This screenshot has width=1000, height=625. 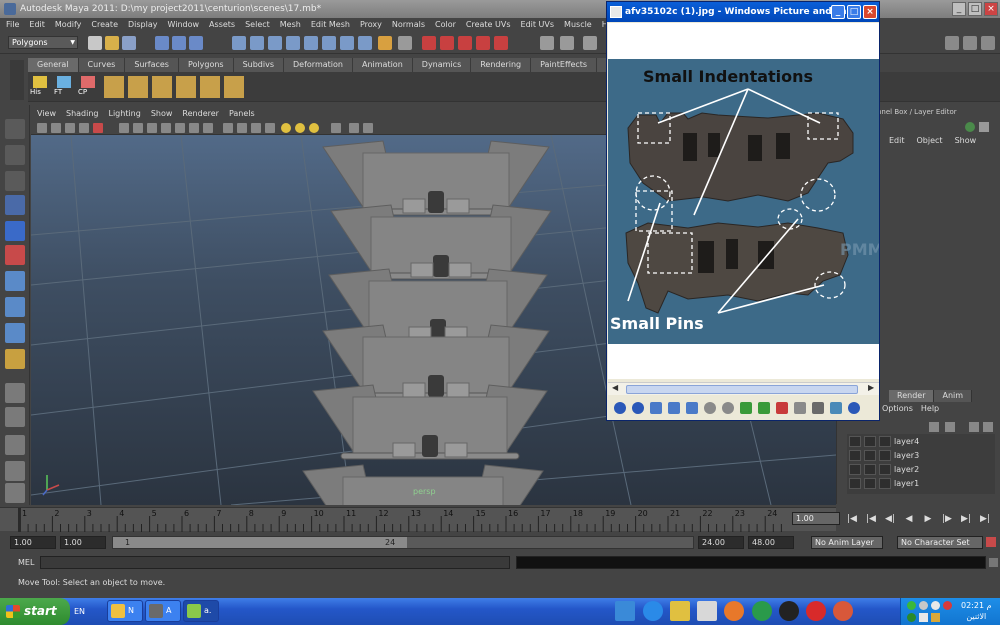 I want to click on step-back-icon: ◀|, so click(x=890, y=519).